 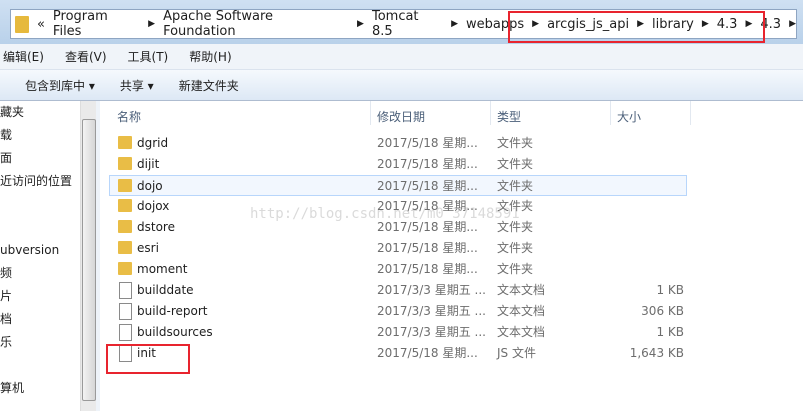 I want to click on nav-scrollbar, so click(x=88, y=256).